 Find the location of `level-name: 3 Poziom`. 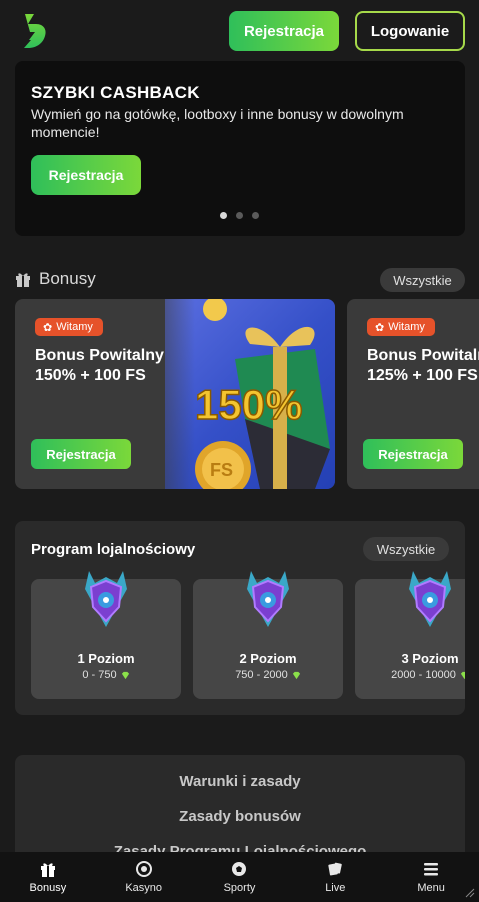

level-name: 3 Poziom is located at coordinates (430, 658).